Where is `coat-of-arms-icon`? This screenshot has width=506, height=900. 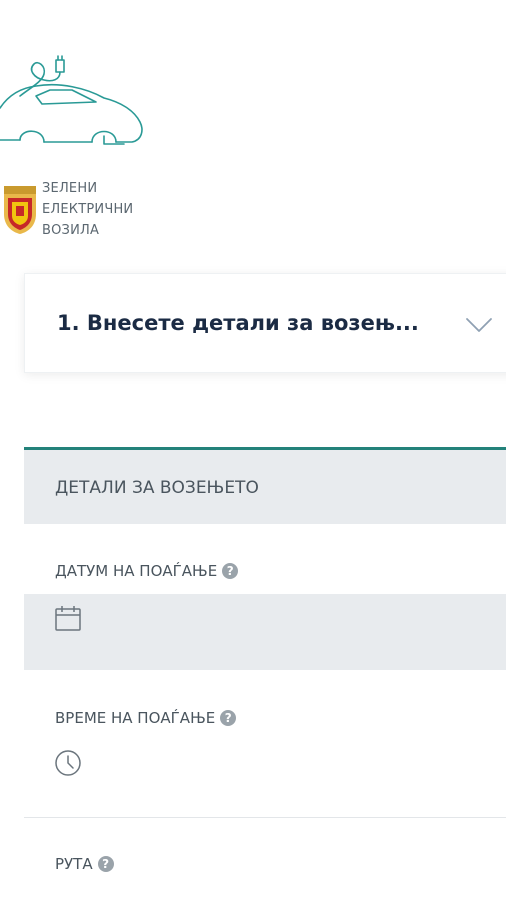 coat-of-arms-icon is located at coordinates (20, 210).